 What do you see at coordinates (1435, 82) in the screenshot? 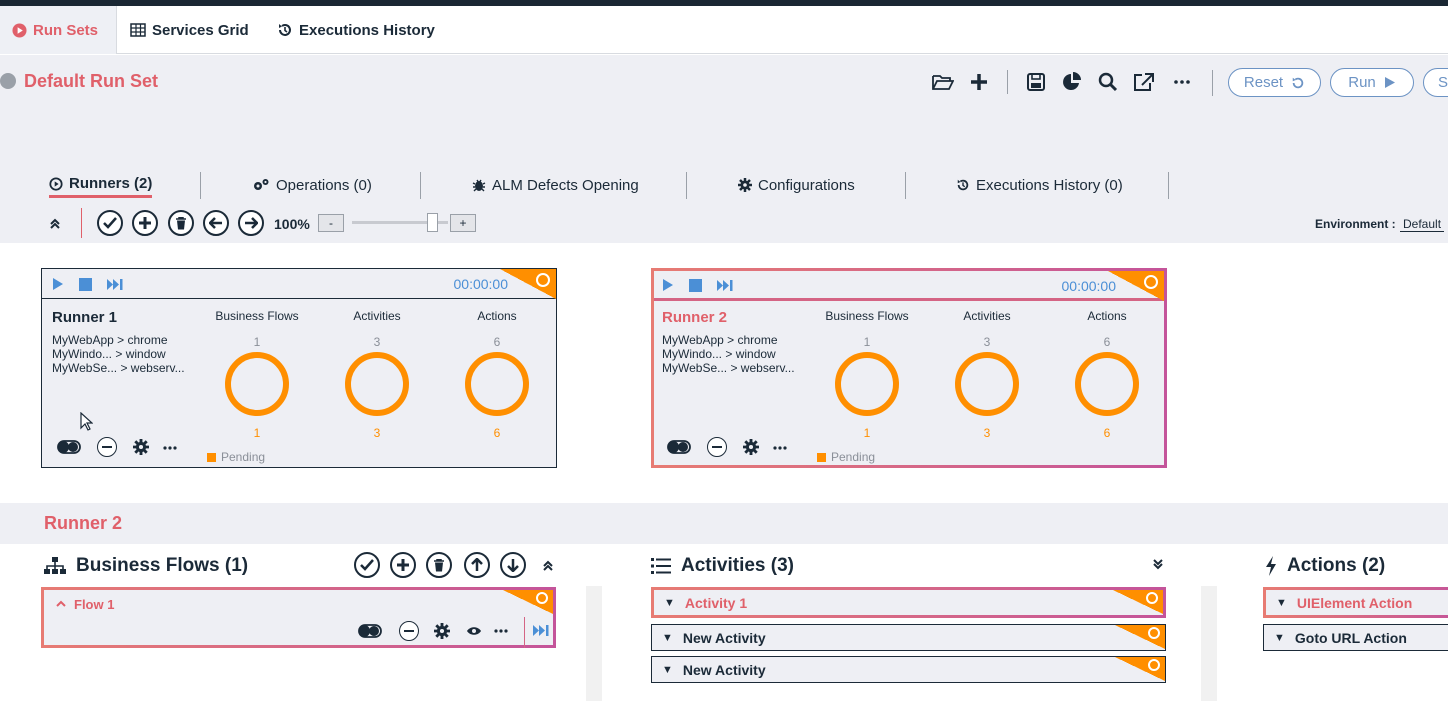
I see `stop-button: S` at bounding box center [1435, 82].